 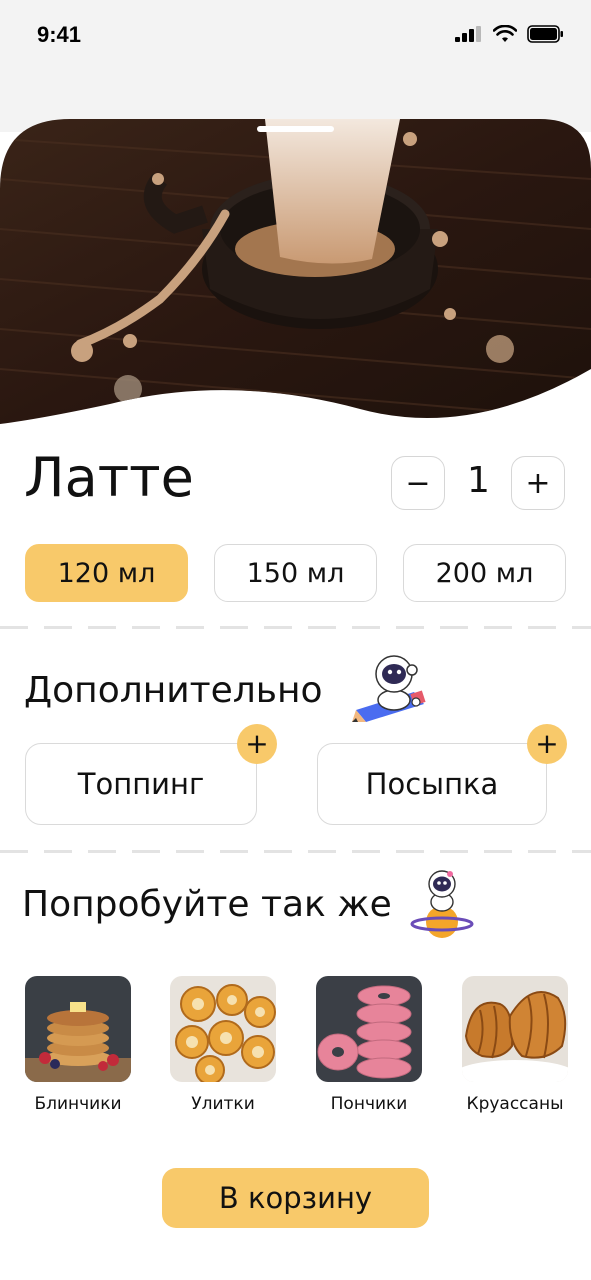 What do you see at coordinates (173, 690) in the screenshot?
I see `extras-title: Дополнительно` at bounding box center [173, 690].